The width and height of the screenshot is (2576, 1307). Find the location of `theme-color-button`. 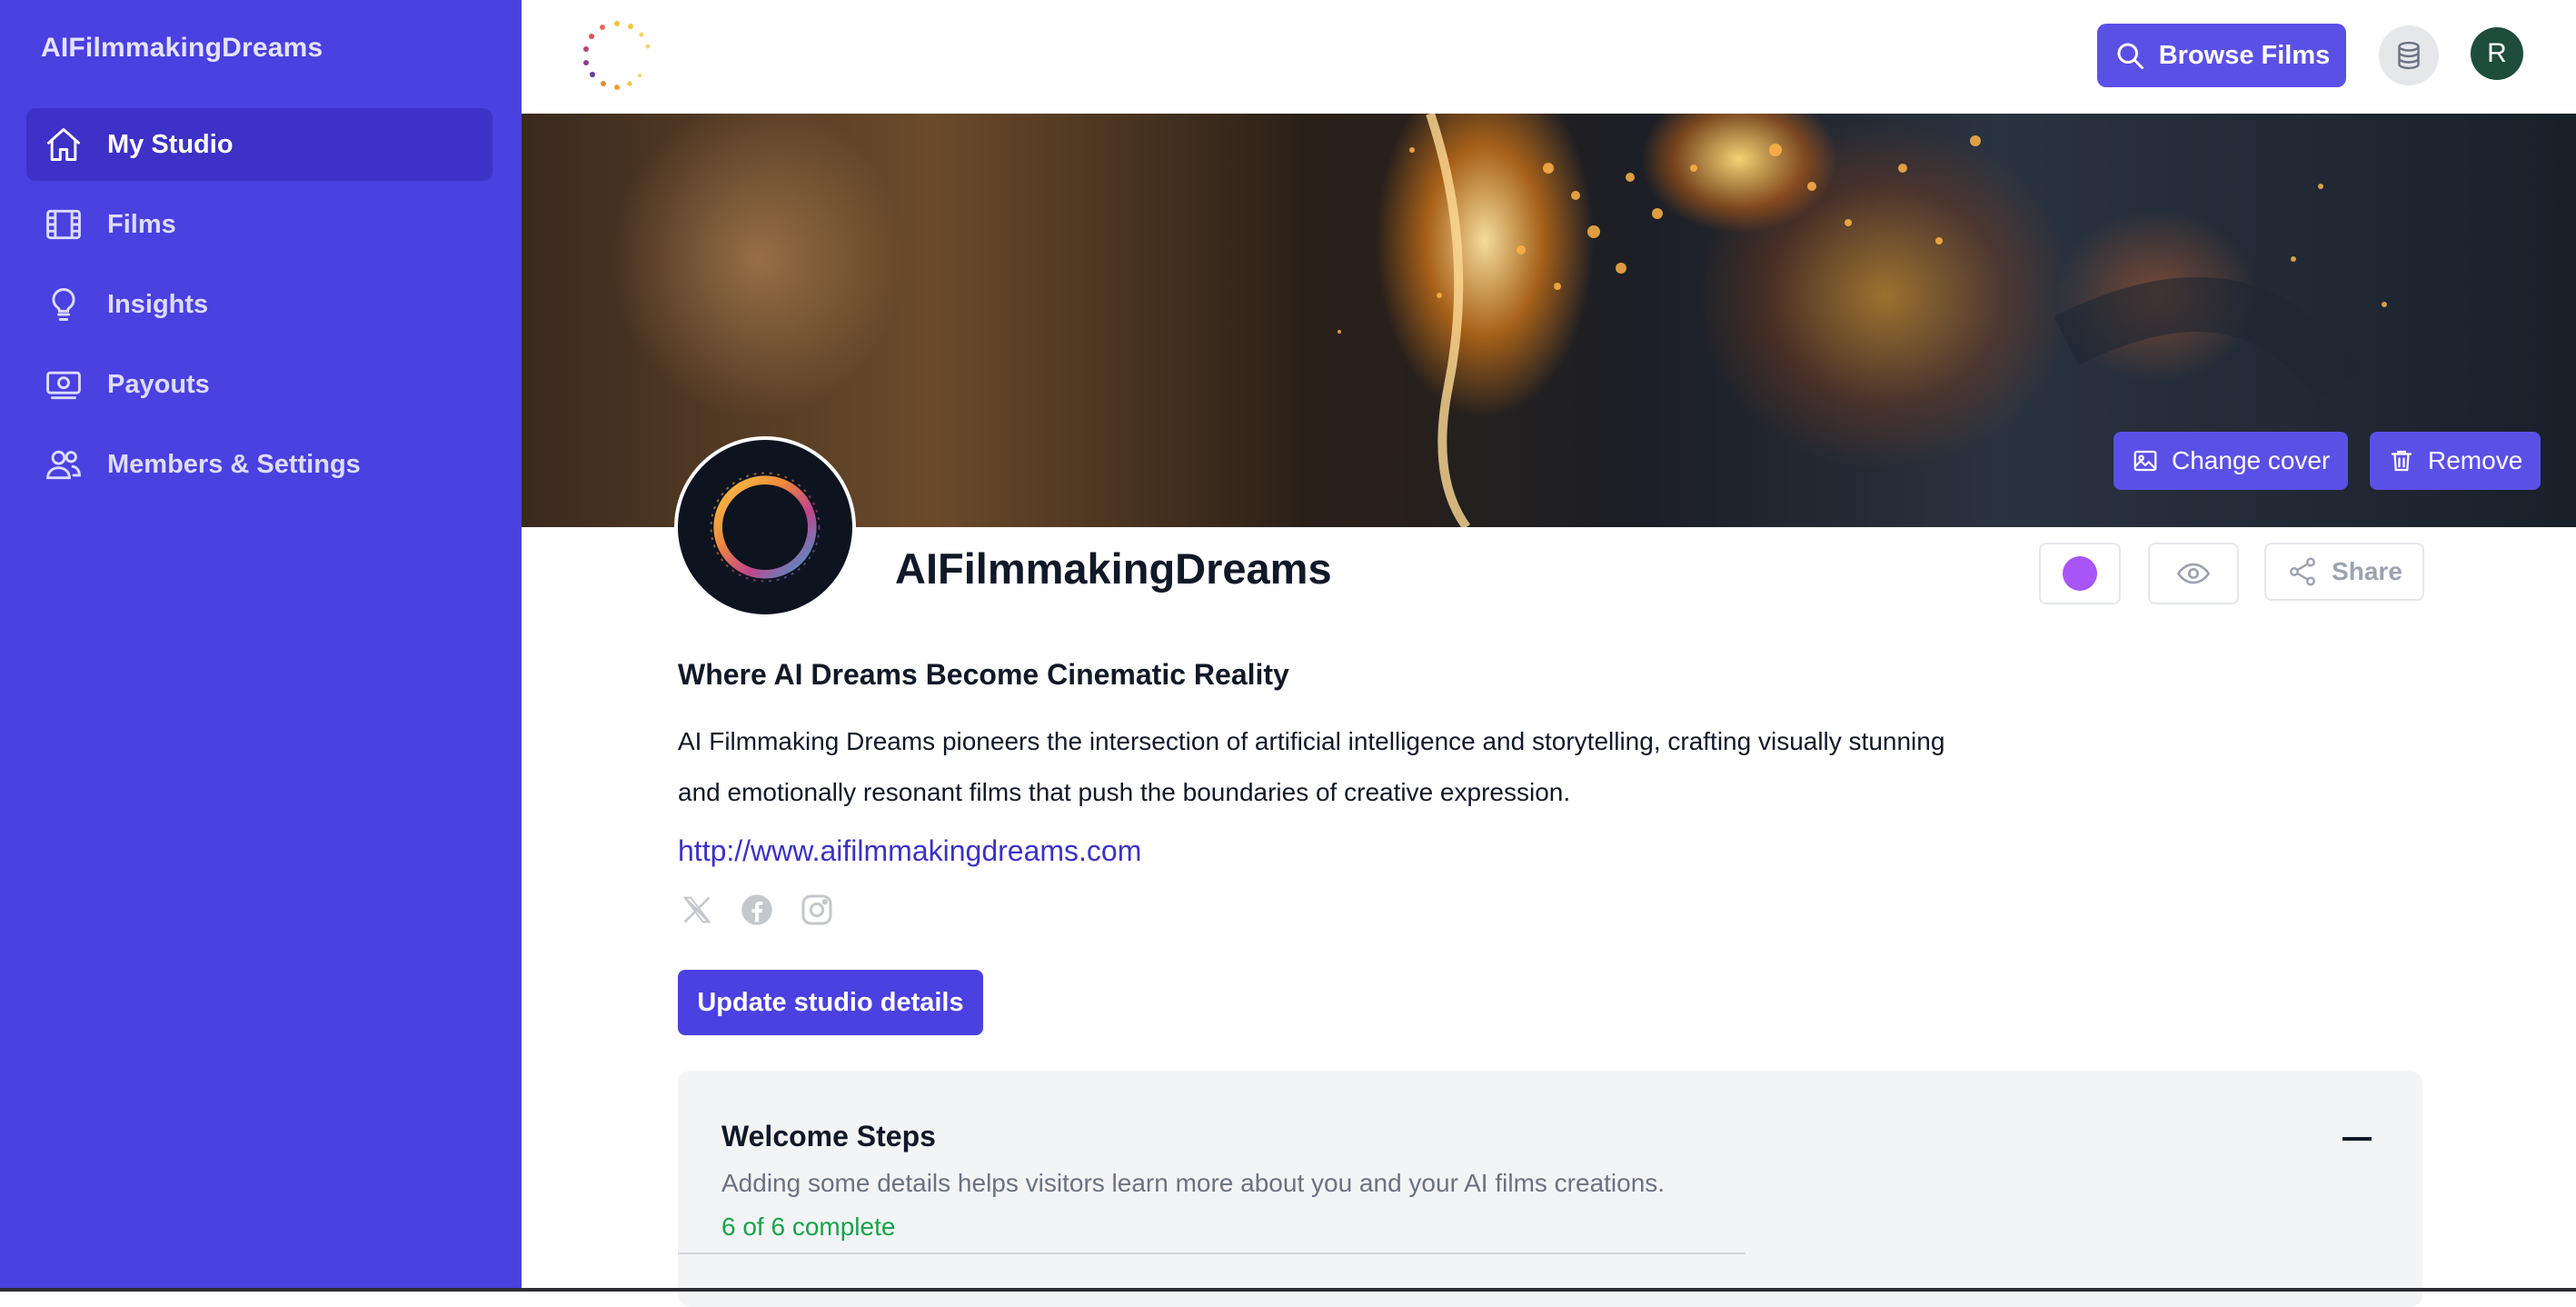

theme-color-button is located at coordinates (2080, 574).